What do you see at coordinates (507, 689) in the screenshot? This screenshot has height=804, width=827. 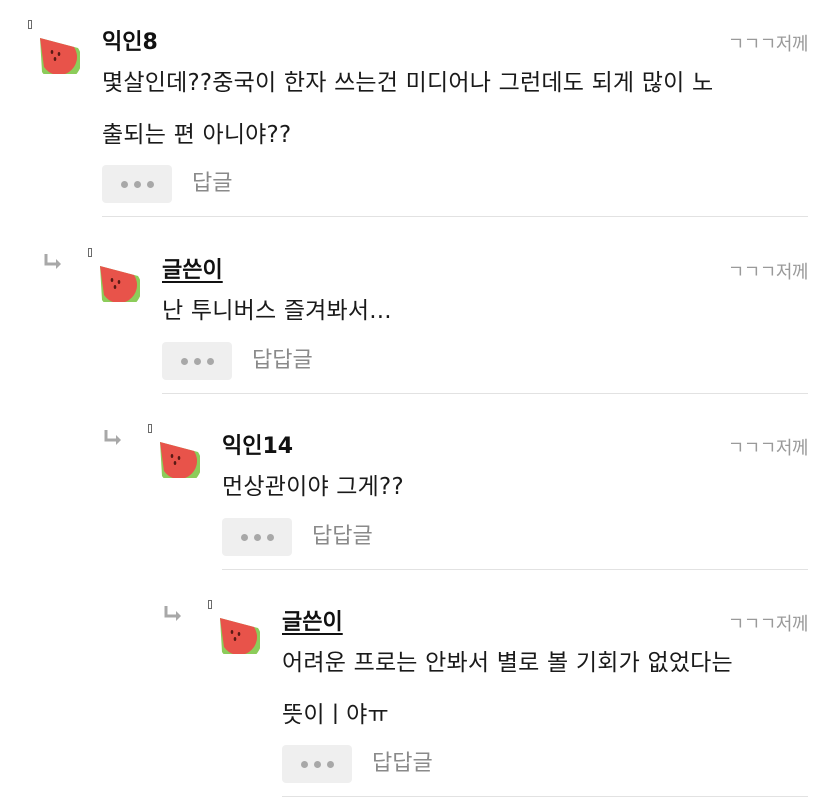 I see `comment-text: 어려운 프로는 안봐서 별로 볼 기회가 없었다는 뜻이ㅣ야ㅠ` at bounding box center [507, 689].